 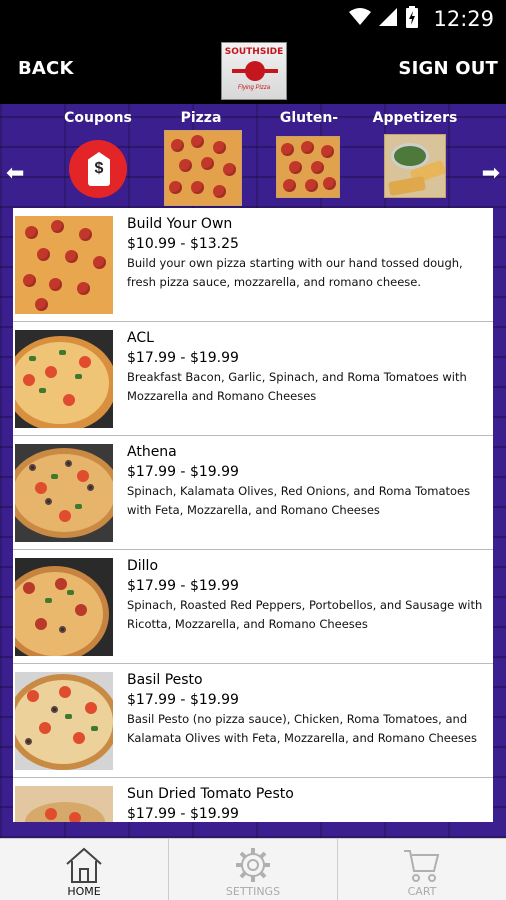 I want to click on battery-charging-icon, so click(x=412, y=19).